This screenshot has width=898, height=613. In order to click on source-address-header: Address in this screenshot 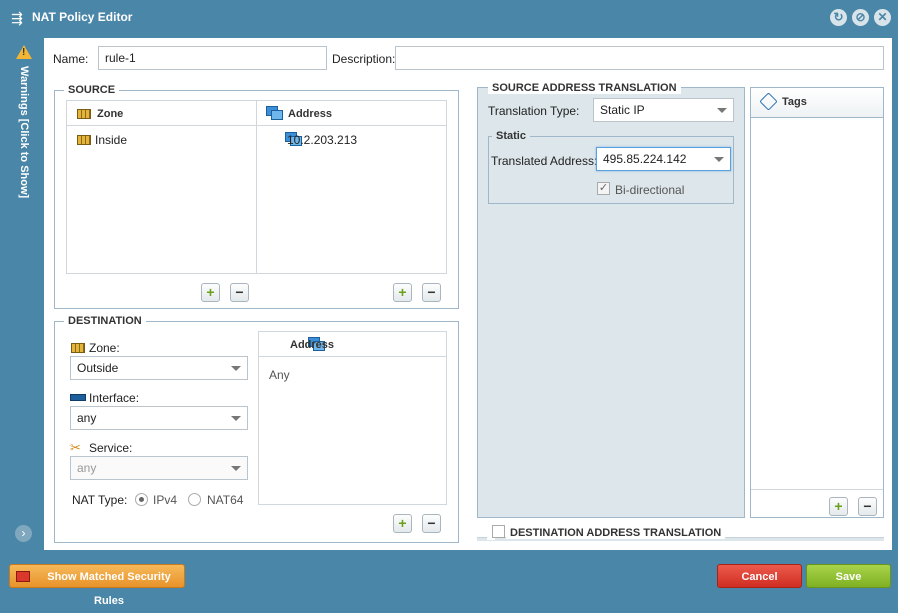, I will do `click(310, 114)`.